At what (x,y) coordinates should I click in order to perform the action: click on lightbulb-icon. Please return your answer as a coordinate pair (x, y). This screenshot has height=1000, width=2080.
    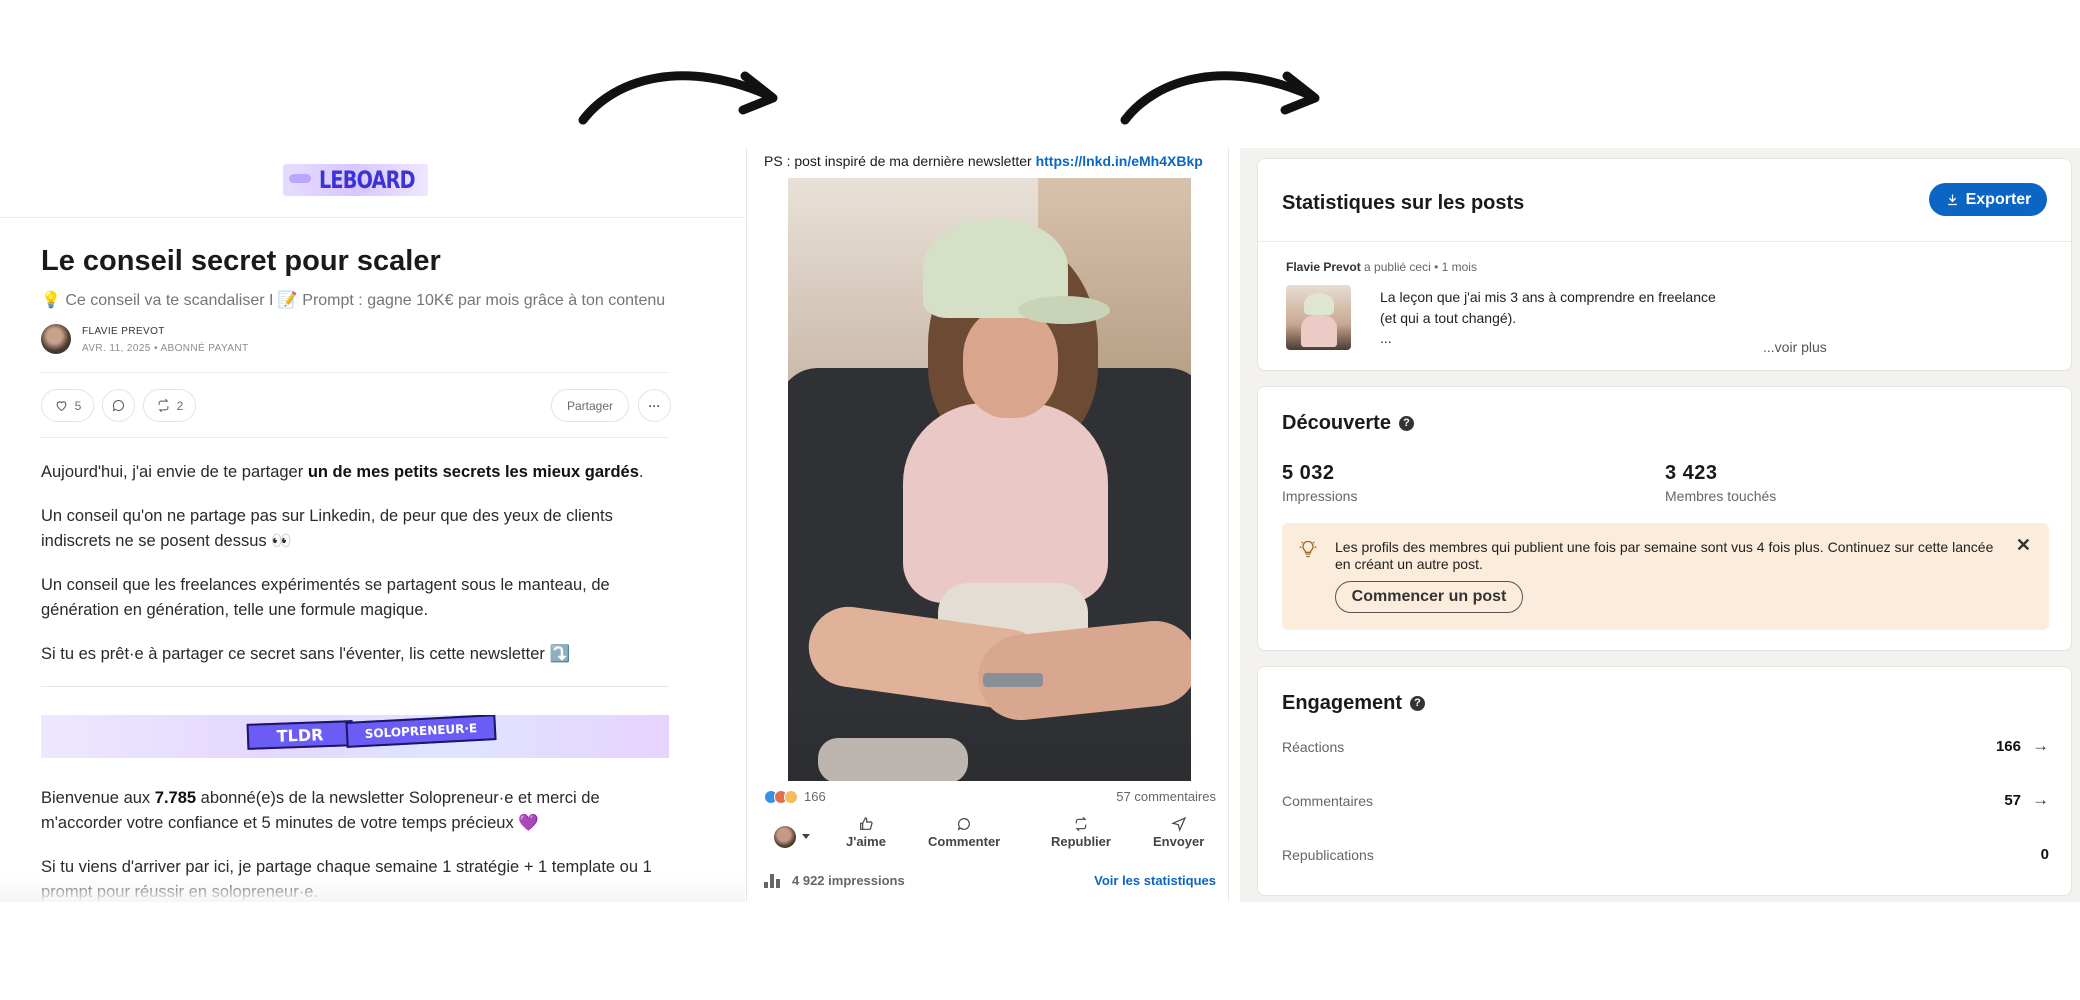
    Looking at the image, I should click on (1308, 549).